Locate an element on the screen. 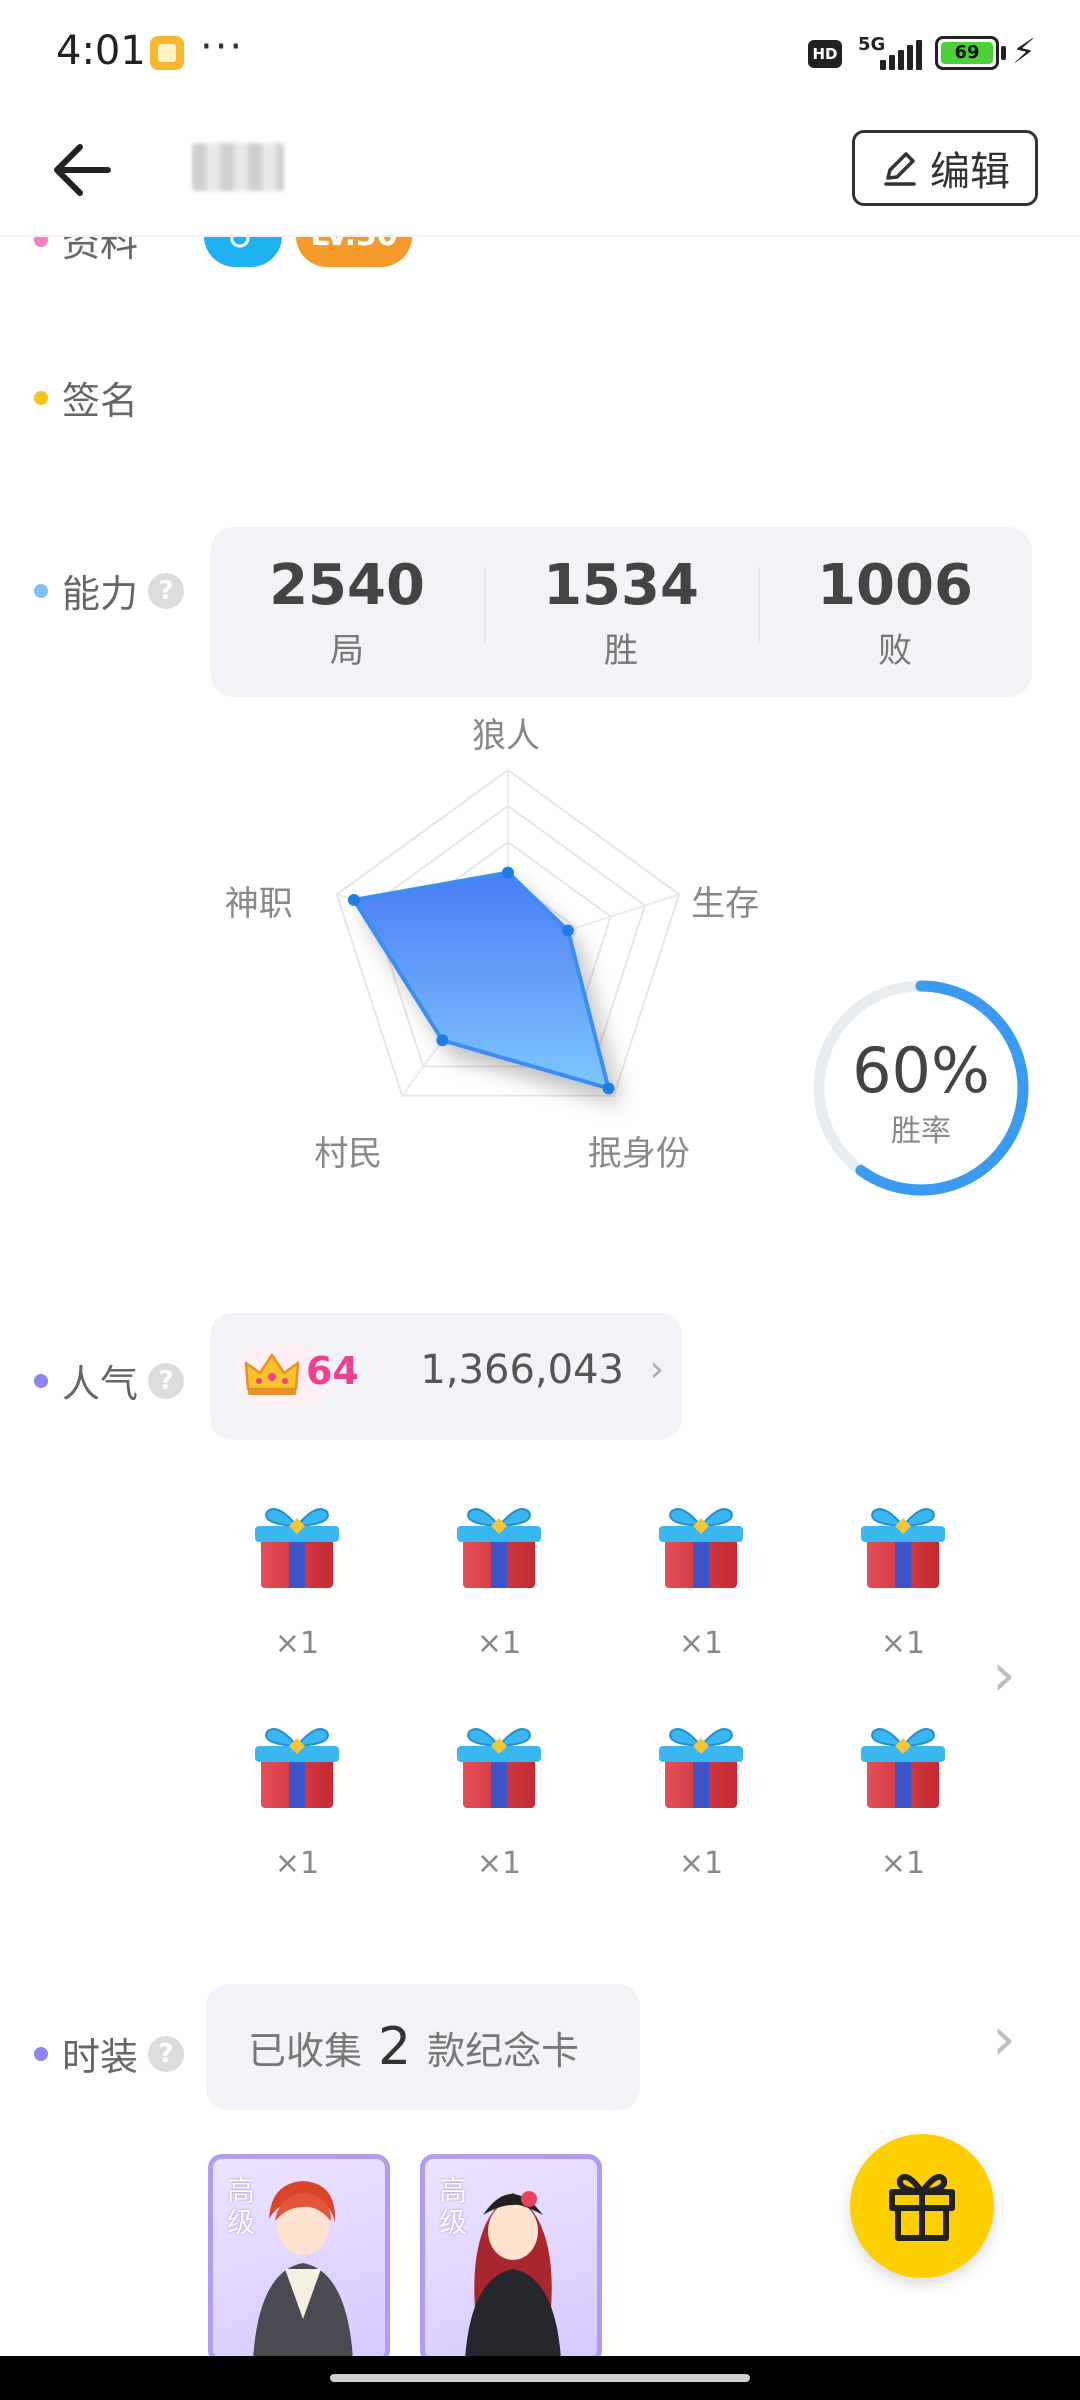  more-notifications-icon: ··· is located at coordinates (222, 47).